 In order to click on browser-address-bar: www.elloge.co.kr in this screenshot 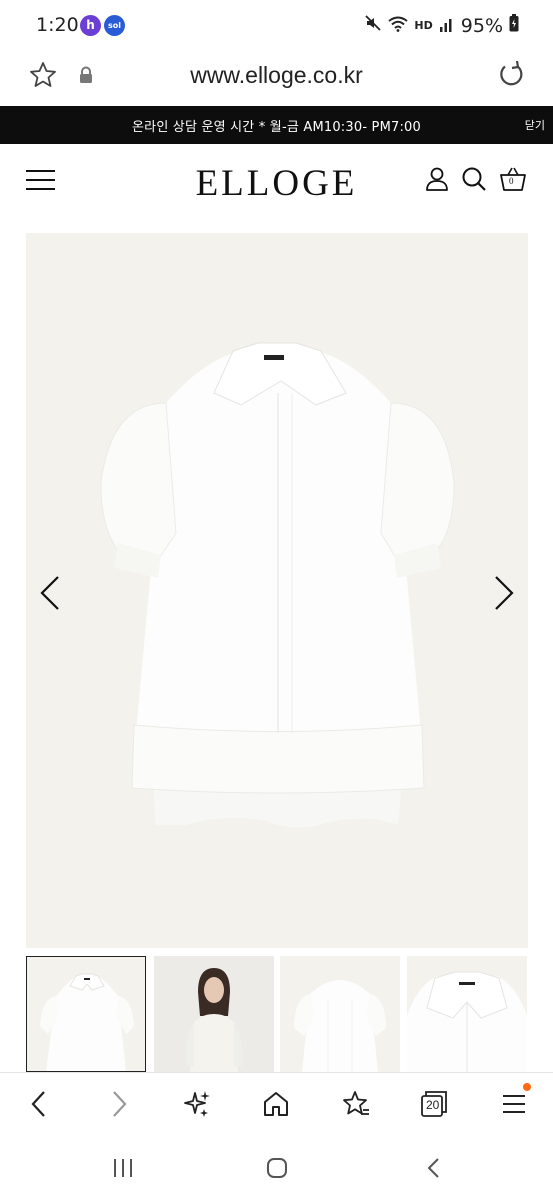, I will do `click(276, 80)`.